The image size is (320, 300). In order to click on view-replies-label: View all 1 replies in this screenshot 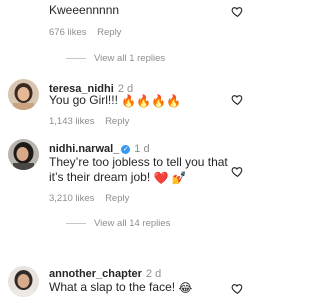, I will do `click(130, 58)`.